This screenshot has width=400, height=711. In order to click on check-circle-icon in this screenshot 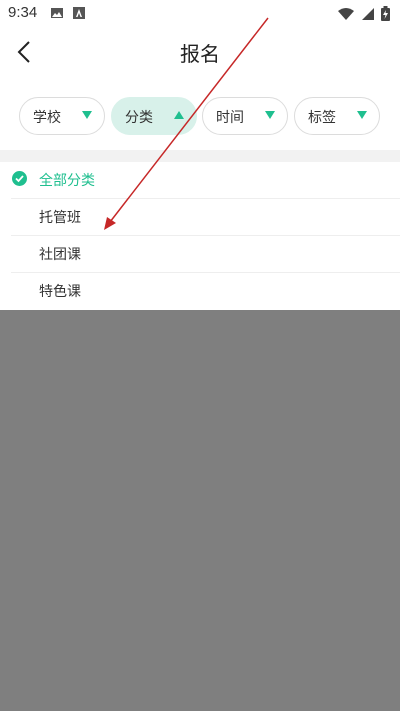, I will do `click(19, 178)`.